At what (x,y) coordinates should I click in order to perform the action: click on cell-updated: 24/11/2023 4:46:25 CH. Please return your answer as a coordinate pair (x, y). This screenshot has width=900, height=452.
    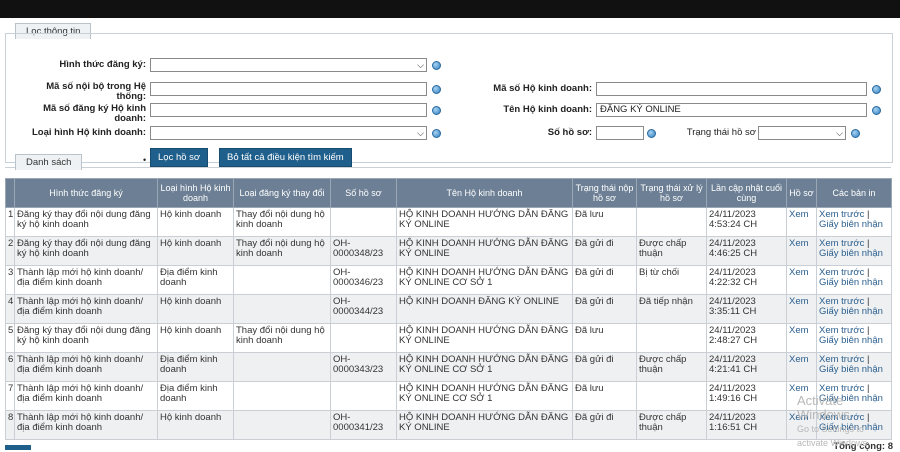
    Looking at the image, I should click on (746, 251).